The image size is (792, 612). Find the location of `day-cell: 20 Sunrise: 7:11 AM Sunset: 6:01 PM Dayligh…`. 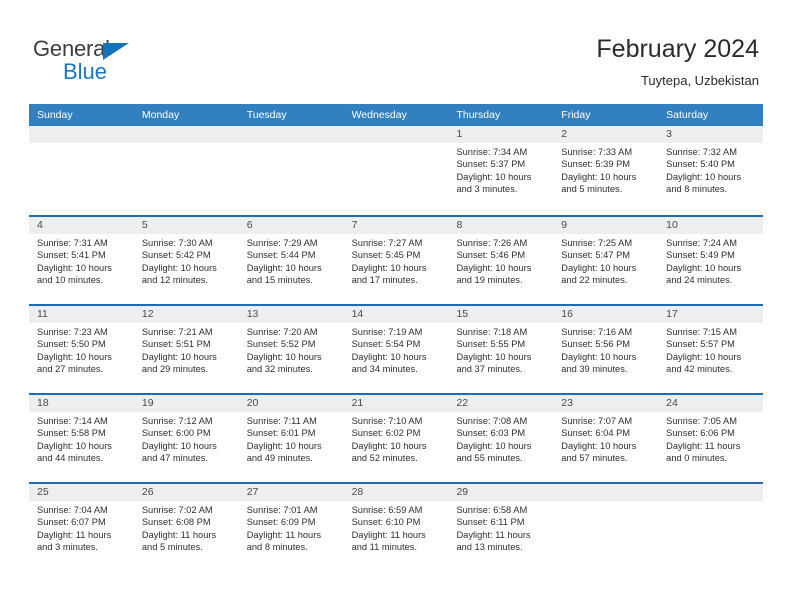

day-cell: 20 Sunrise: 7:11 AM Sunset: 6:01 PM Dayligh… is located at coordinates (291, 437).